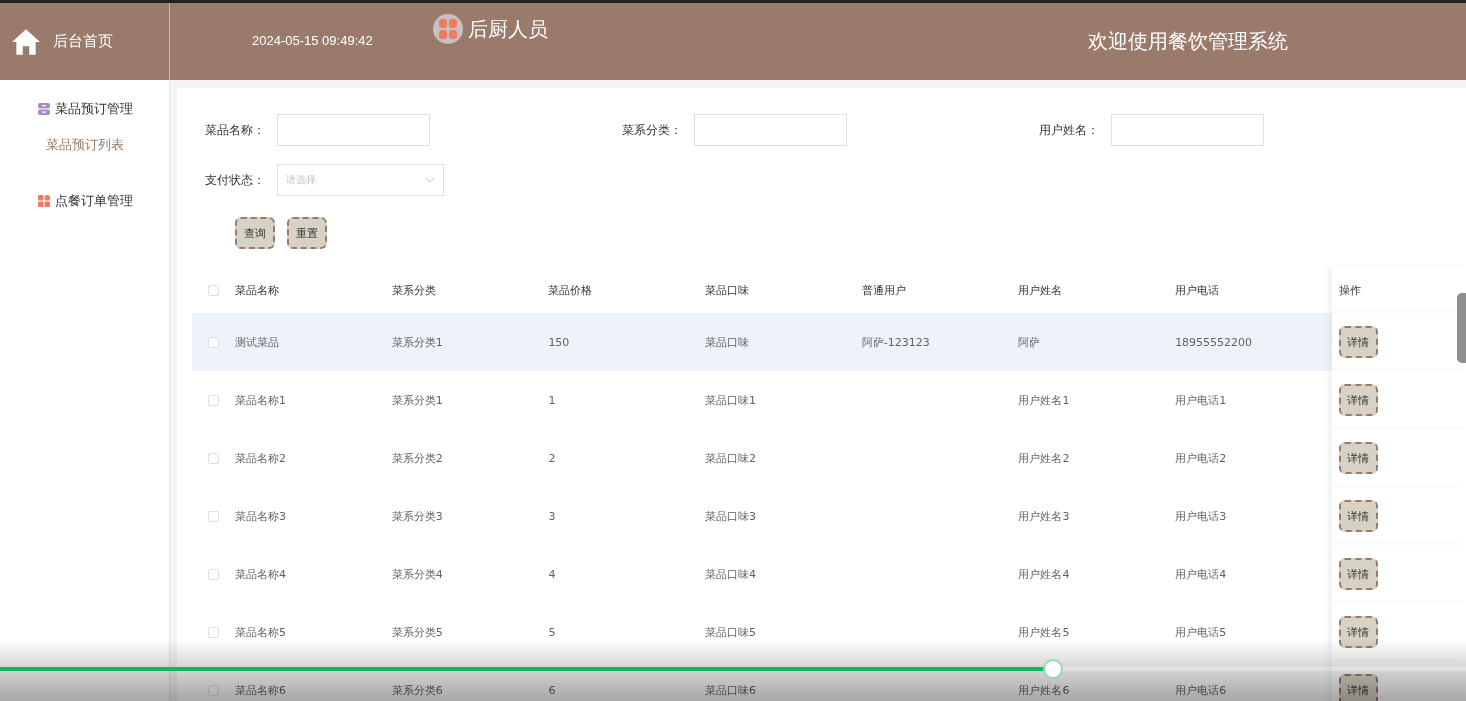 The width and height of the screenshot is (1466, 701). I want to click on table-cell: 18955552200, so click(1214, 342).